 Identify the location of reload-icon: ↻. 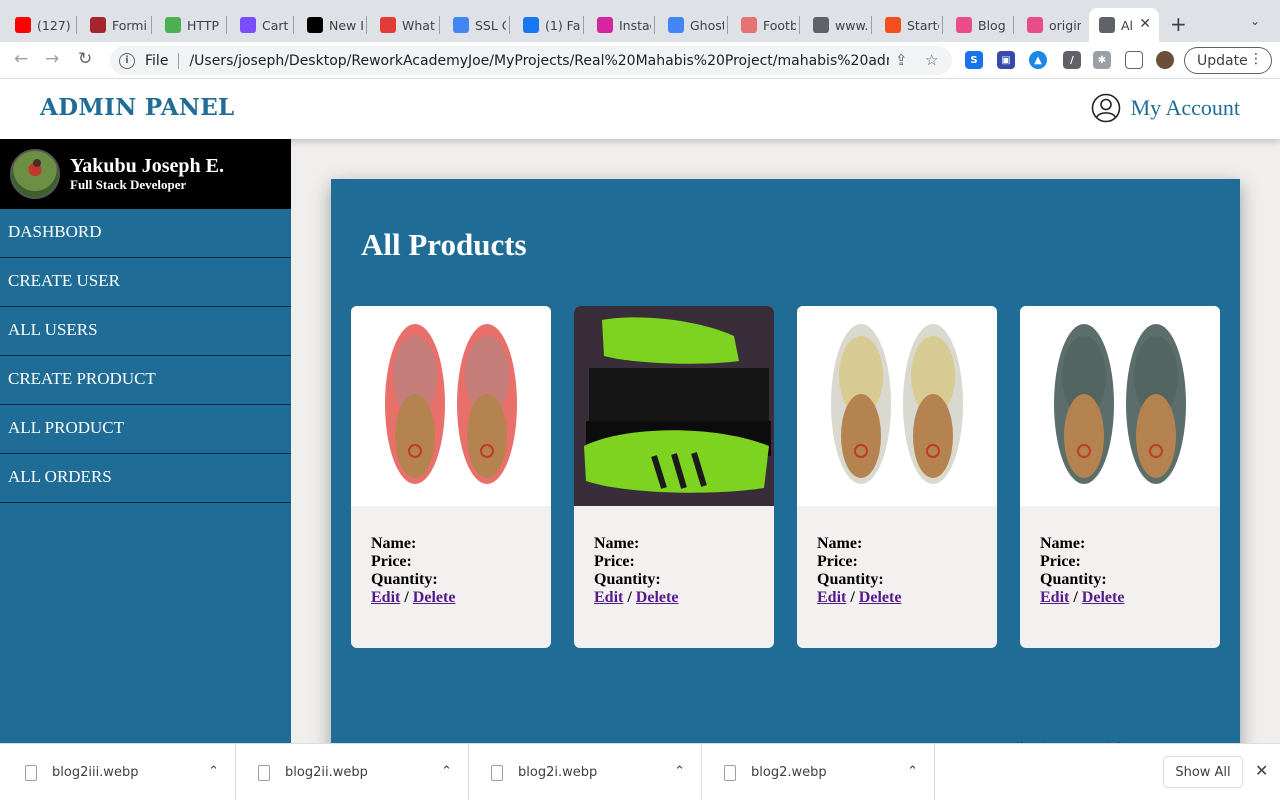
(85, 59).